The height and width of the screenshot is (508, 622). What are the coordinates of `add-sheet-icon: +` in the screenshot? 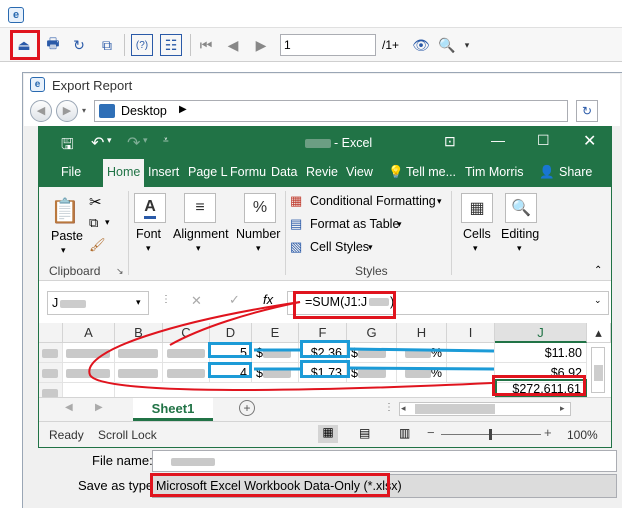 It's located at (247, 408).